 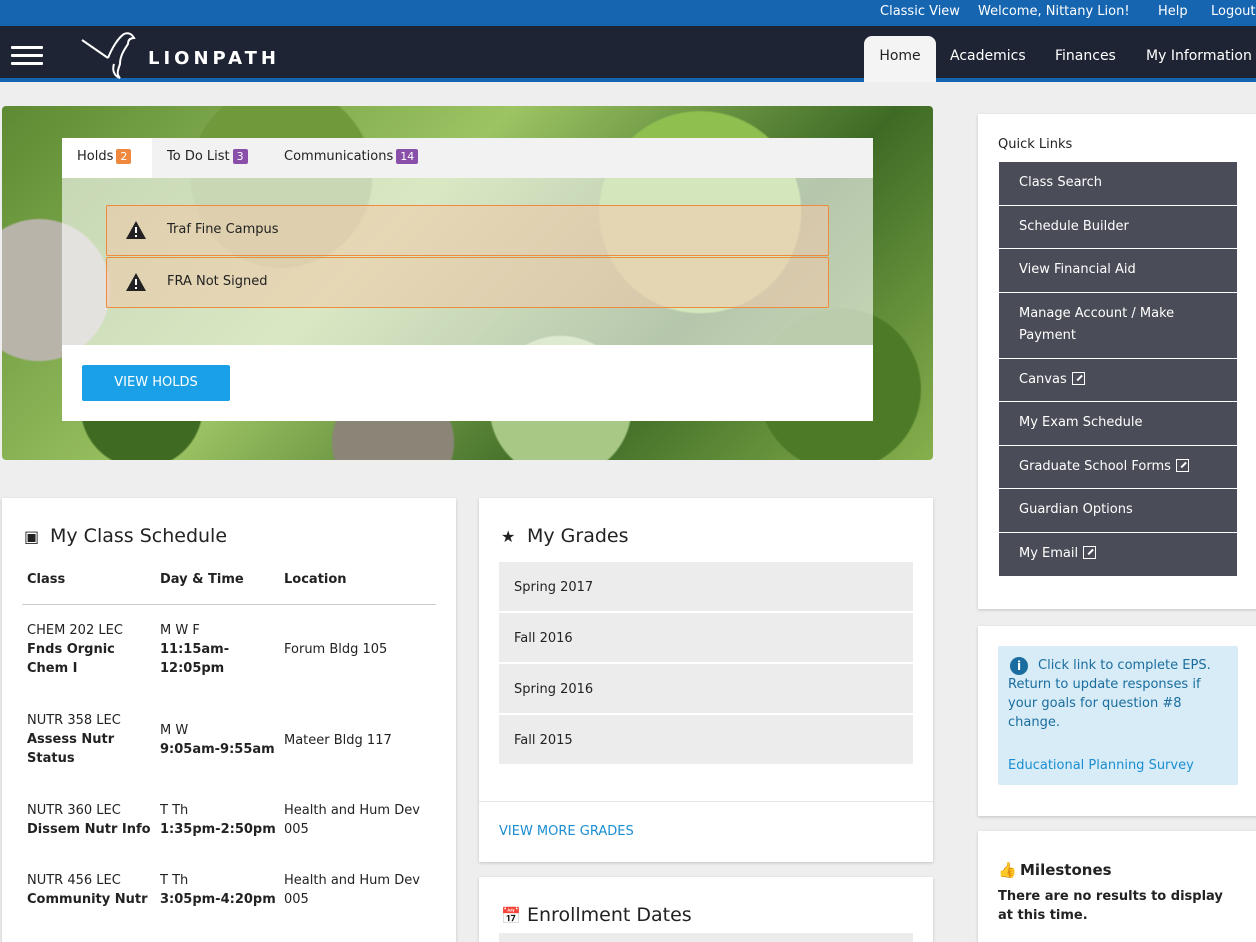 What do you see at coordinates (609, 915) in the screenshot?
I see `enrollment-dates-title-text: Enrollment Dates` at bounding box center [609, 915].